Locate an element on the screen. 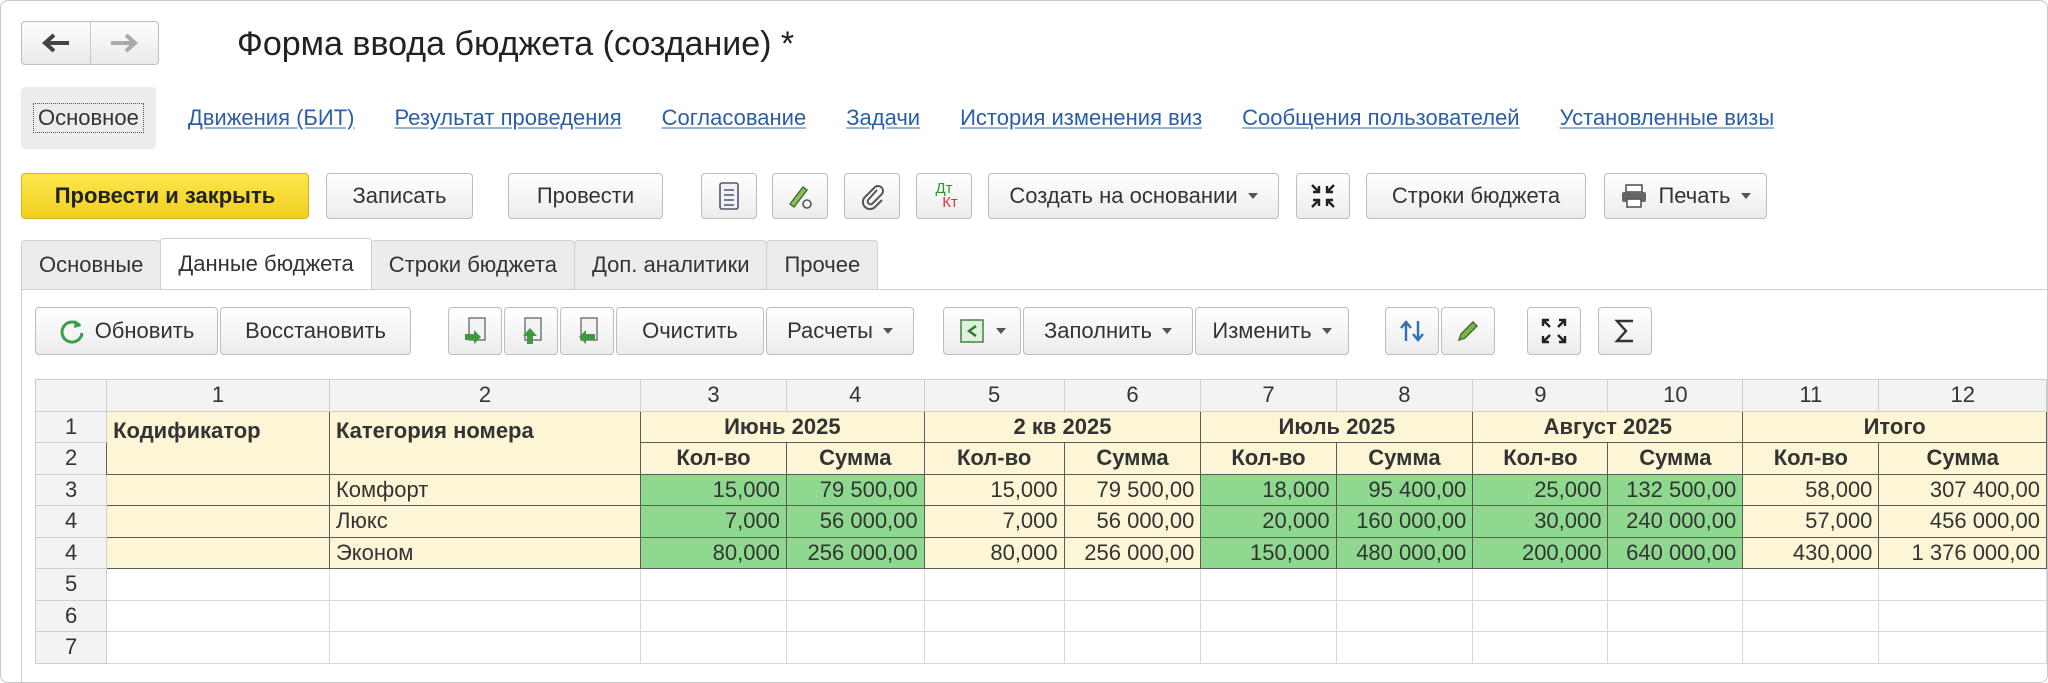  value-cell: 480 000,00 is located at coordinates (1404, 552).